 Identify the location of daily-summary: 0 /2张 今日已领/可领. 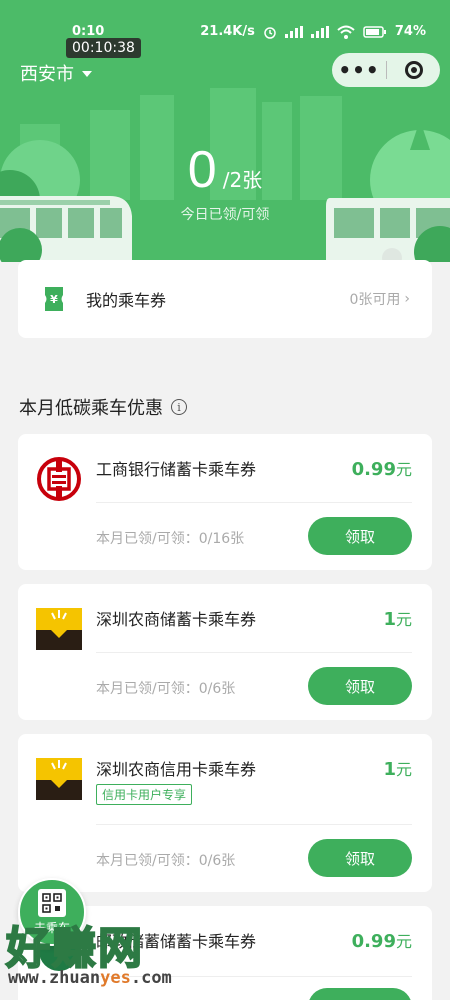
(225, 182).